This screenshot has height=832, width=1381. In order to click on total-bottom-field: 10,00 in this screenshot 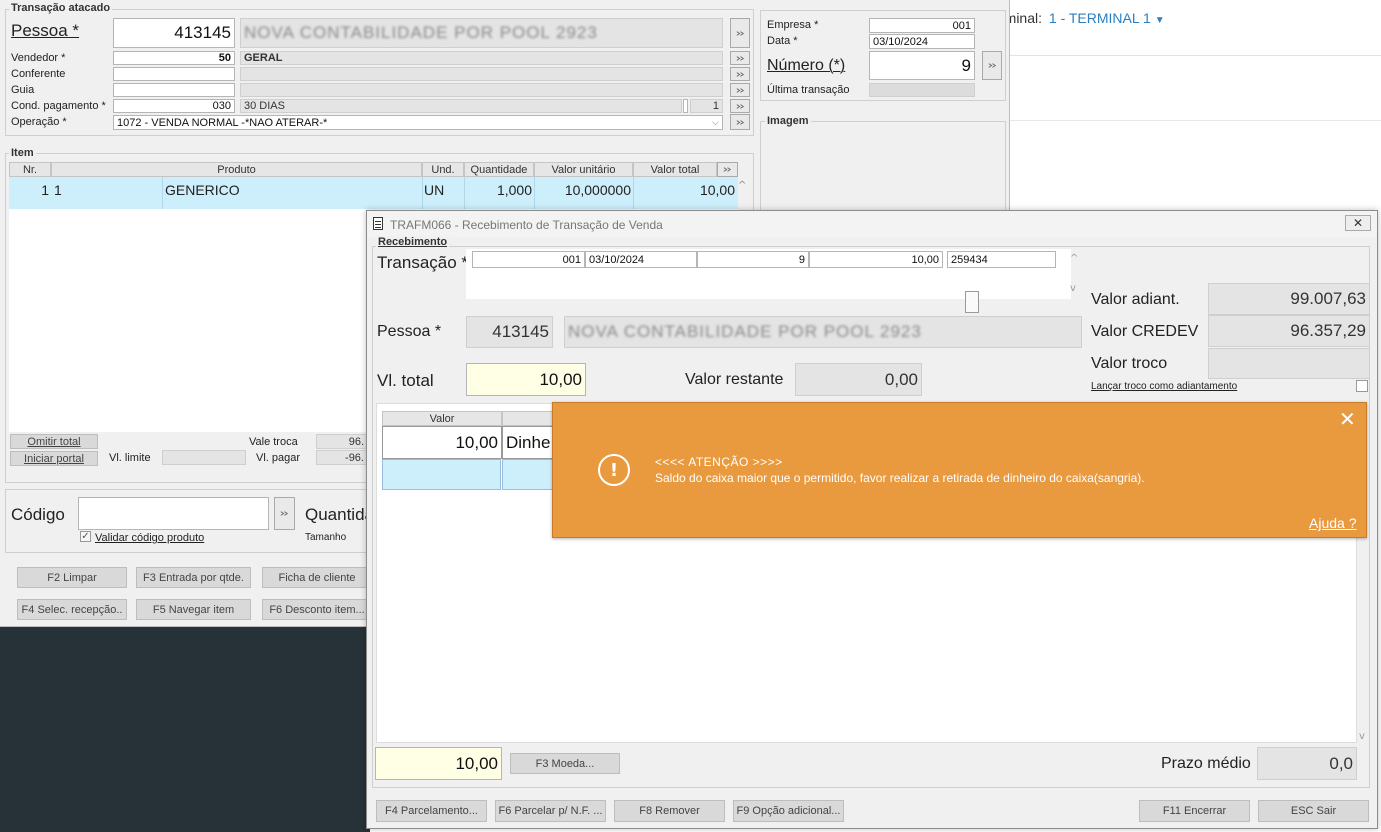, I will do `click(438, 763)`.